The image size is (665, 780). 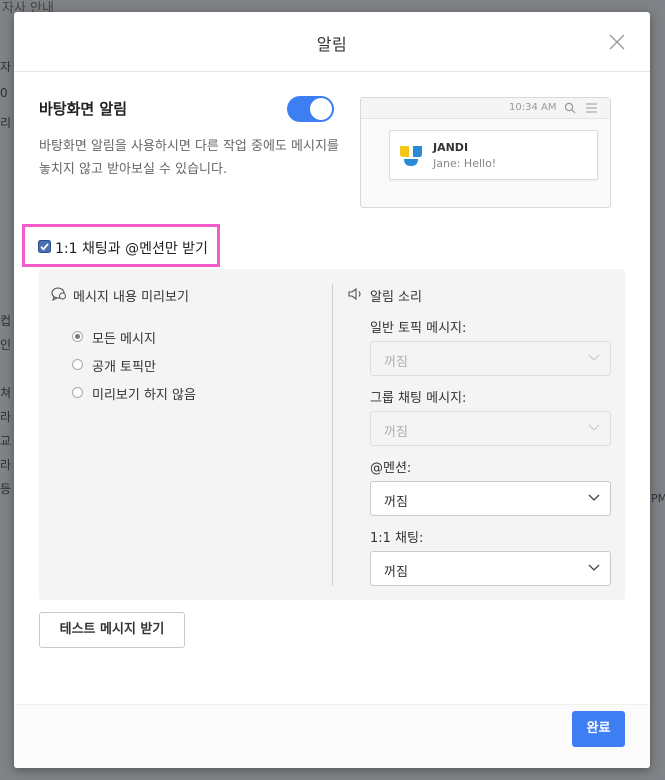 What do you see at coordinates (490, 358) in the screenshot?
I see `topic-sound-select: 꺼짐` at bounding box center [490, 358].